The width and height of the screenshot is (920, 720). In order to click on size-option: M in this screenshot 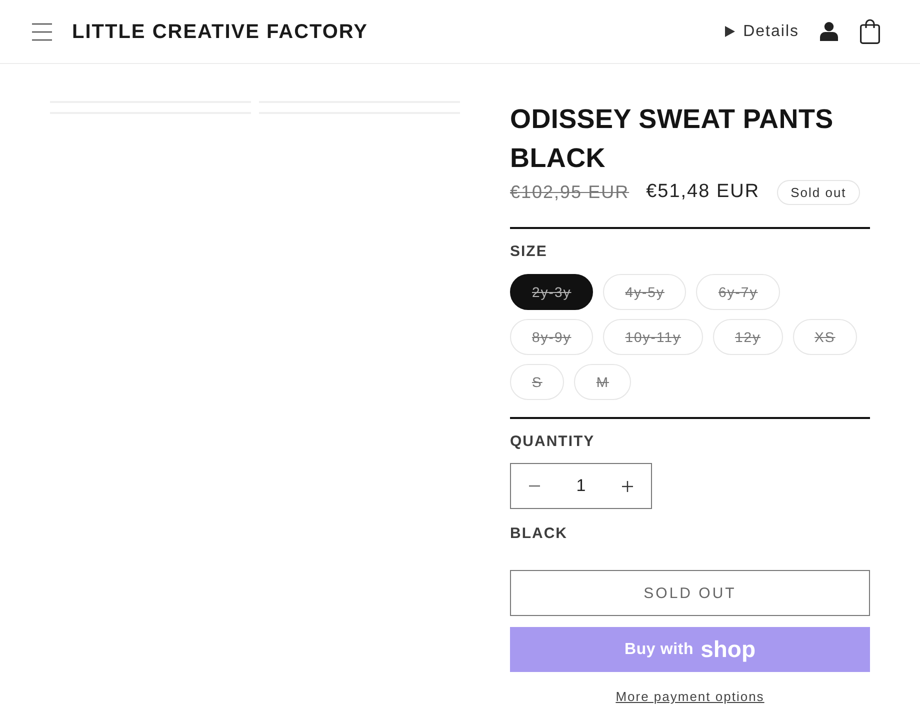, I will do `click(603, 382)`.